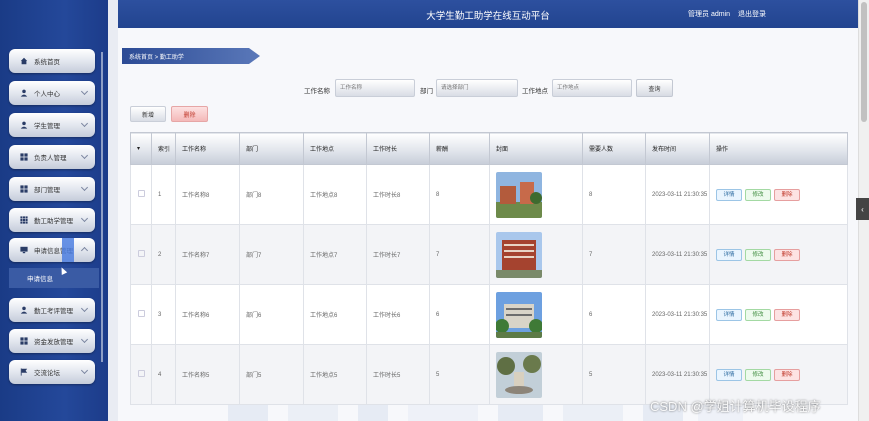  What do you see at coordinates (271, 314) in the screenshot?
I see `cell-department: 部门6` at bounding box center [271, 314].